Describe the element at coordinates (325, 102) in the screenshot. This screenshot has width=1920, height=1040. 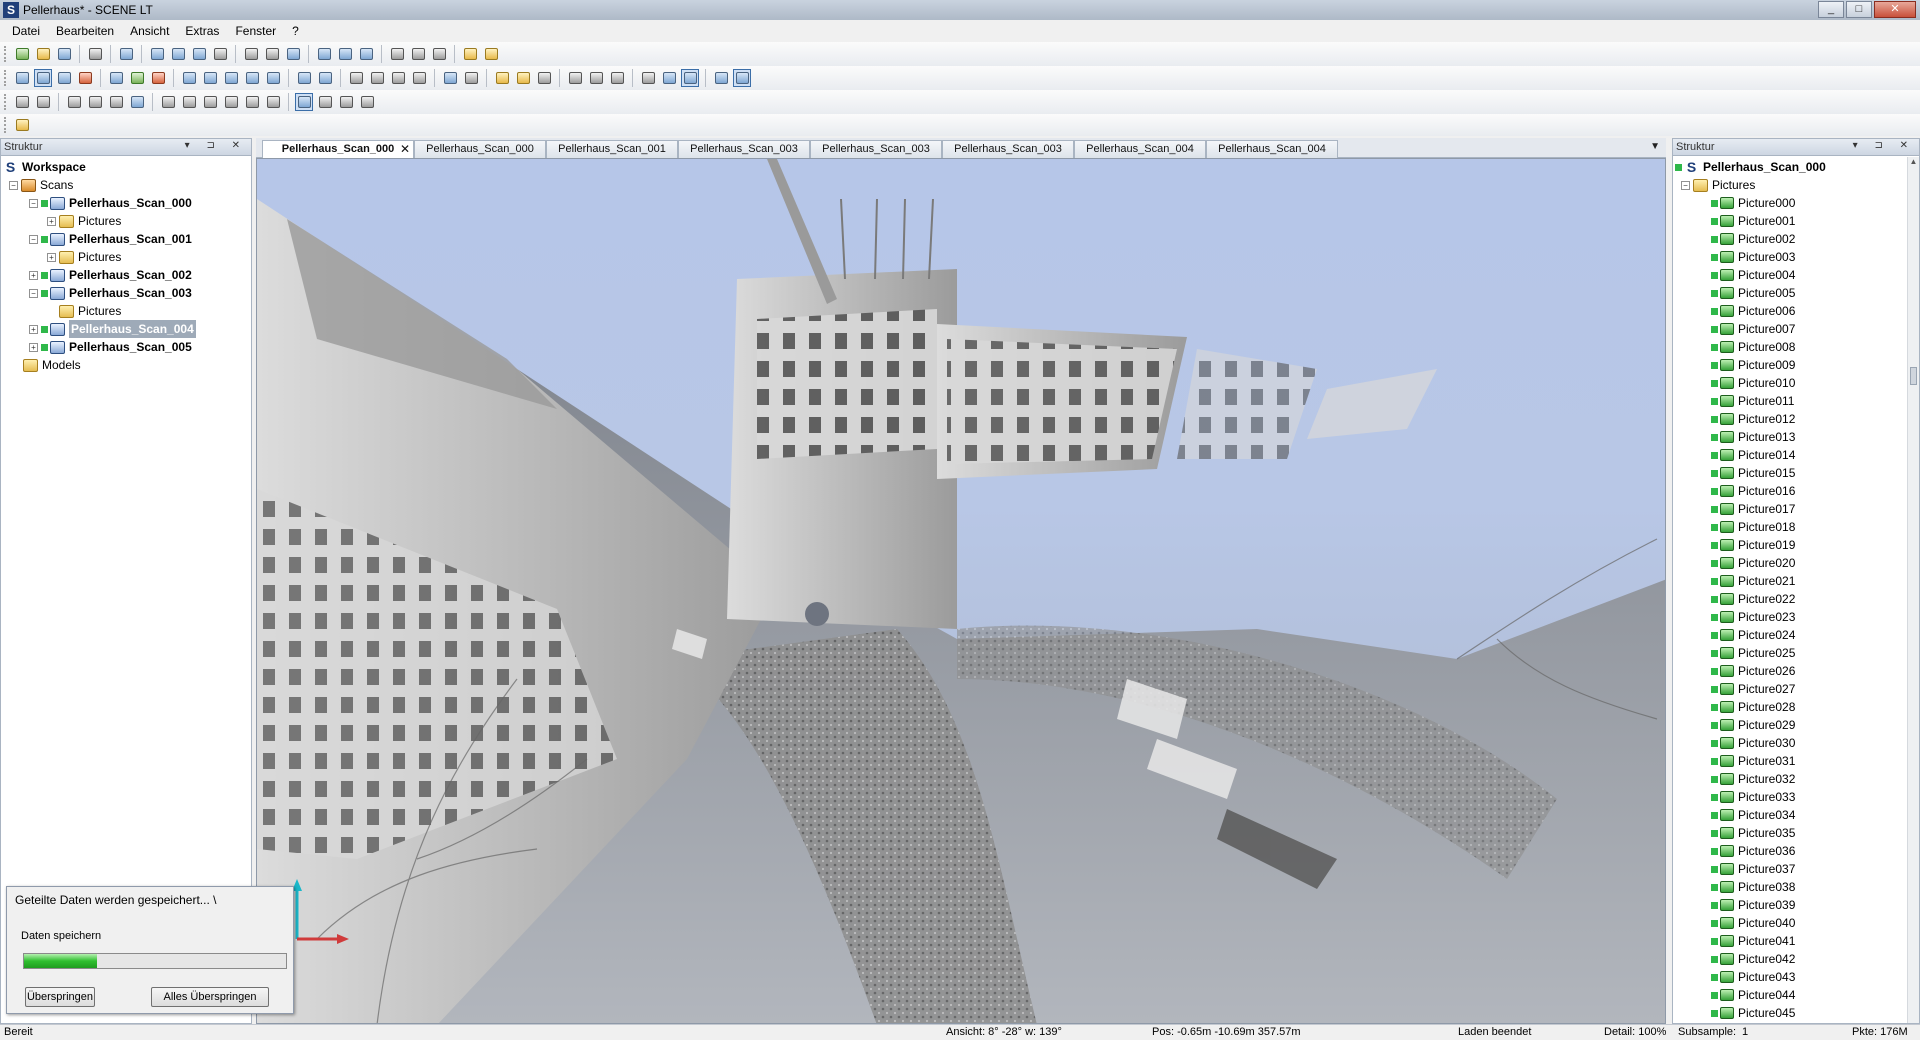
I see `selection-mode-add-icon` at that location.